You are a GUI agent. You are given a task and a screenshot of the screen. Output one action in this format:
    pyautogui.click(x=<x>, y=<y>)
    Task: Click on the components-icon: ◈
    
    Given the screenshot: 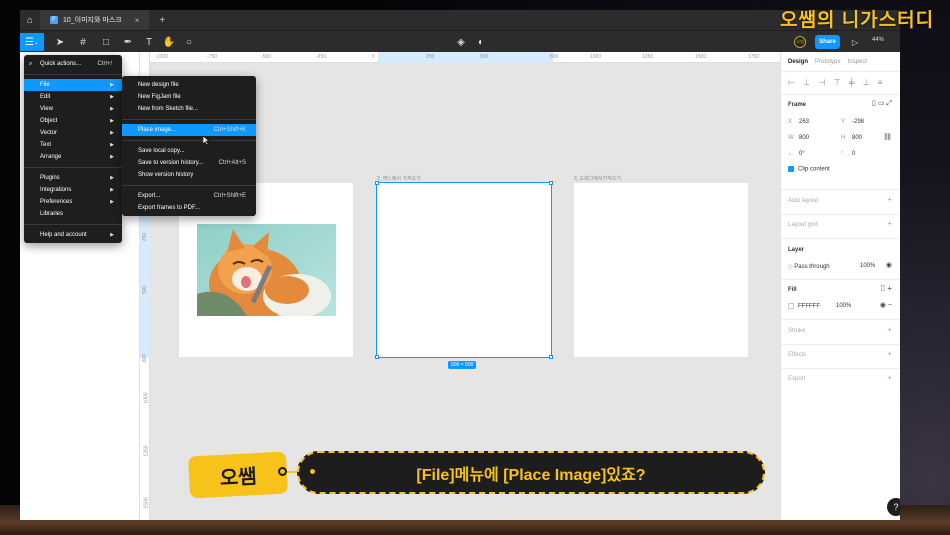 What is the action you would take?
    pyautogui.click(x=461, y=42)
    